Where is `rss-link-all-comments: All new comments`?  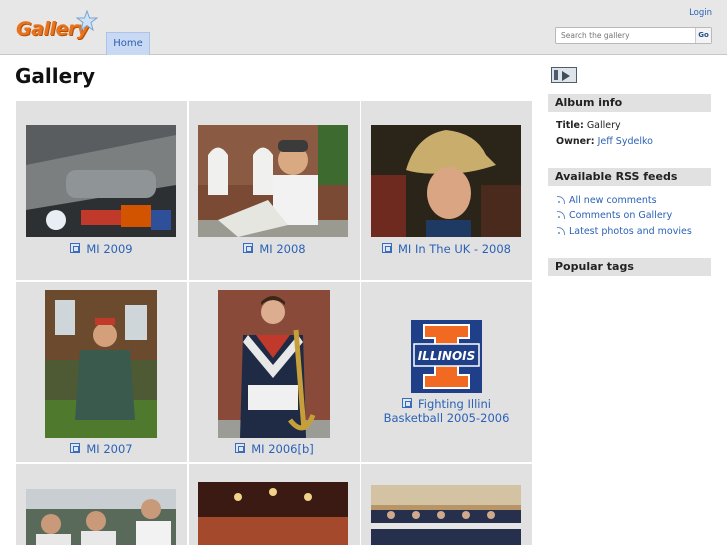 rss-link-all-comments: All new comments is located at coordinates (607, 200).